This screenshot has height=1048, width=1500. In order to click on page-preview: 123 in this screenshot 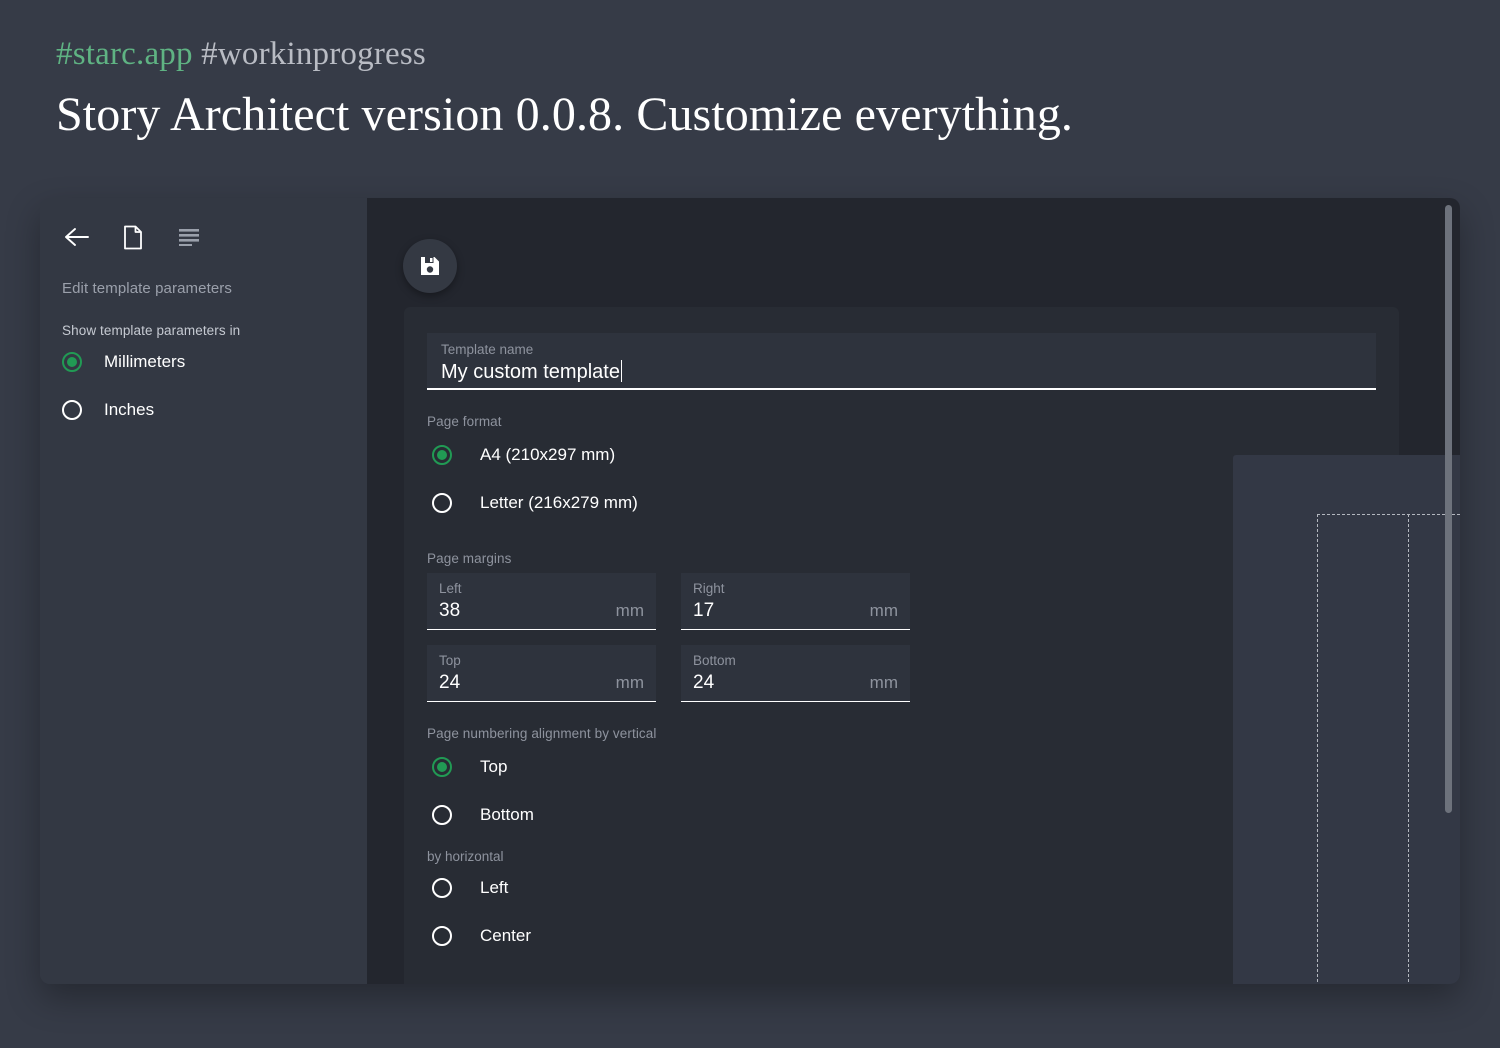, I will do `click(1346, 719)`.